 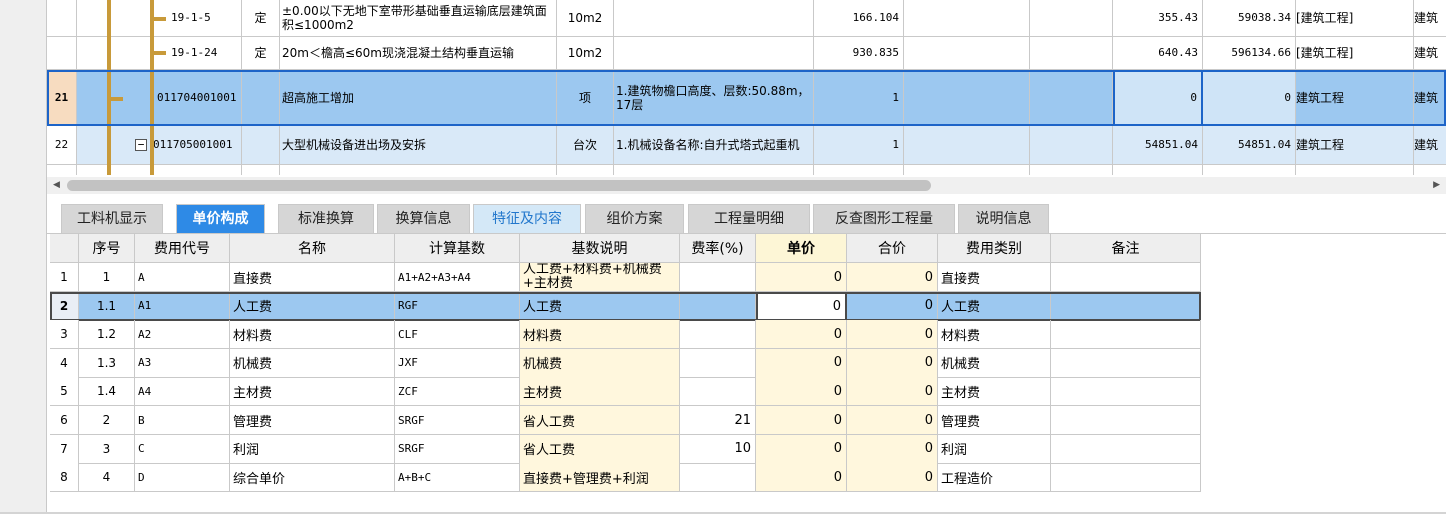 What do you see at coordinates (994, 449) in the screenshot?
I see `category-cell: 利润` at bounding box center [994, 449].